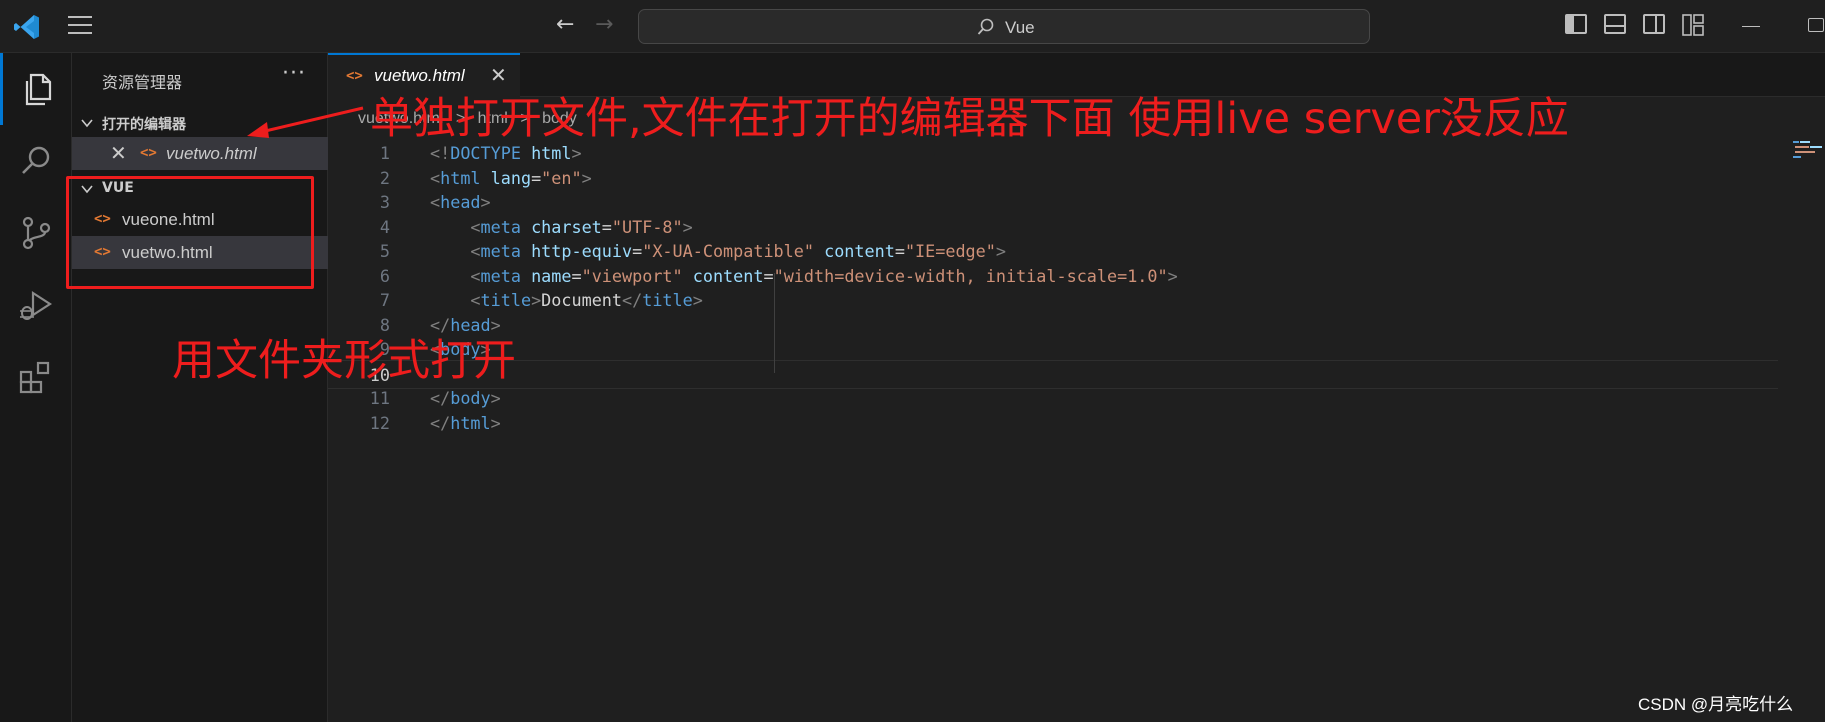 Image resolution: width=1825 pixels, height=722 pixels. Describe the element at coordinates (419, 75) in the screenshot. I see `tab-label: vuetwo.html` at that location.